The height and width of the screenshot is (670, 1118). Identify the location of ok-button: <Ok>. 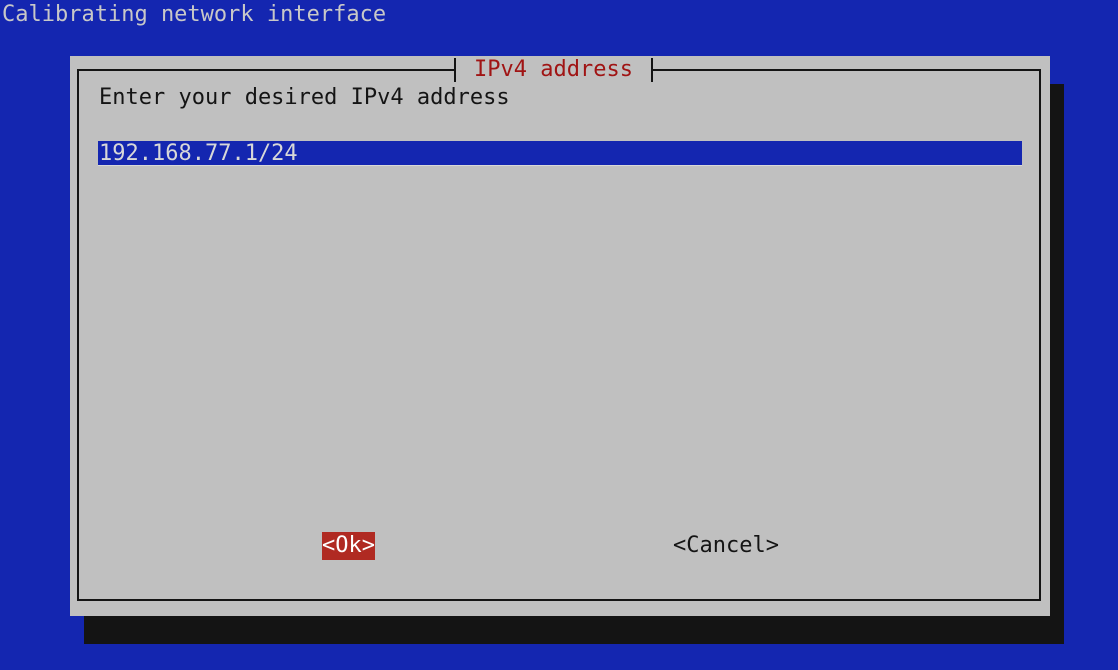
(348, 546).